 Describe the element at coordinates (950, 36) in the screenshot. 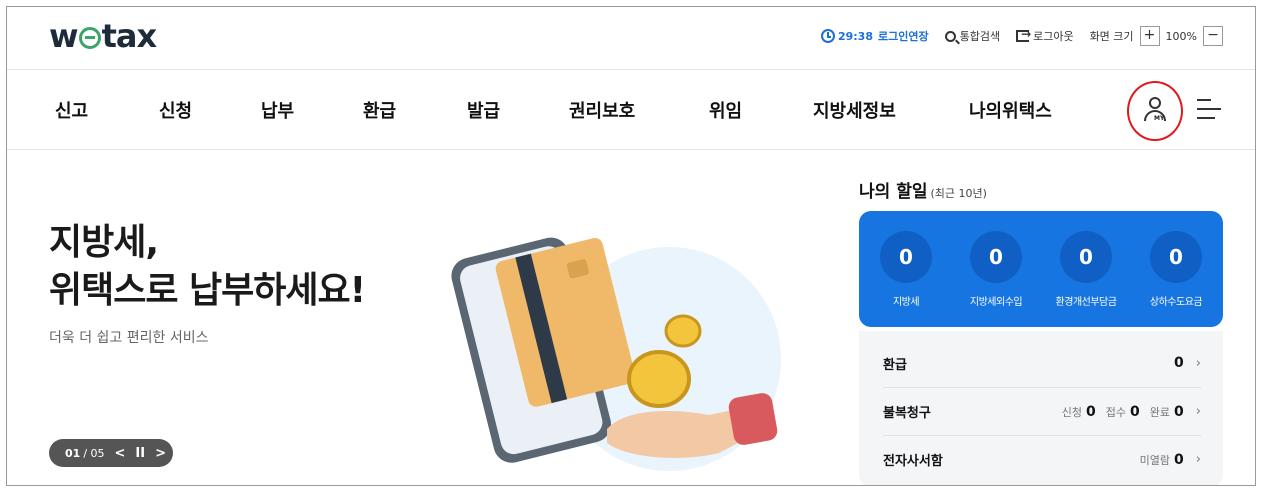

I see `search-icon` at that location.